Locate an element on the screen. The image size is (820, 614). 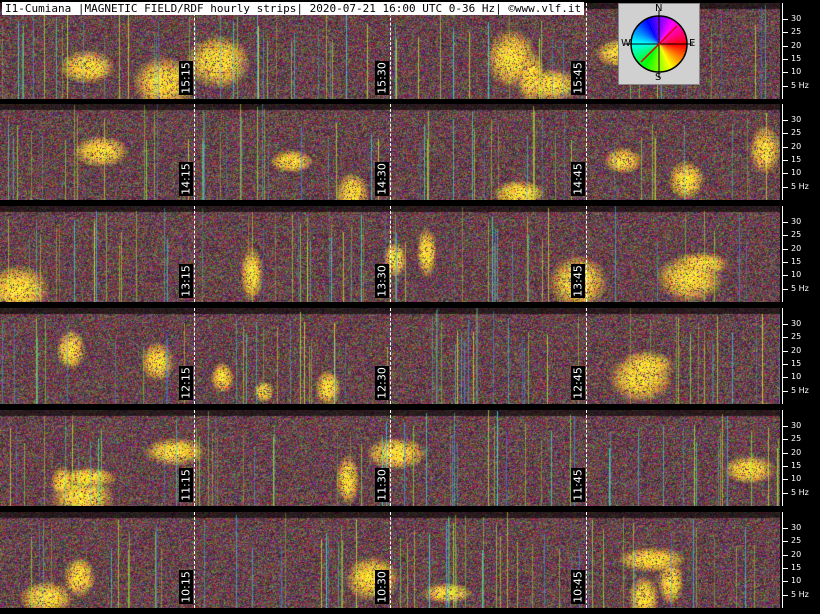
time-marker-text: 14:45 is located at coordinates (578, 179).